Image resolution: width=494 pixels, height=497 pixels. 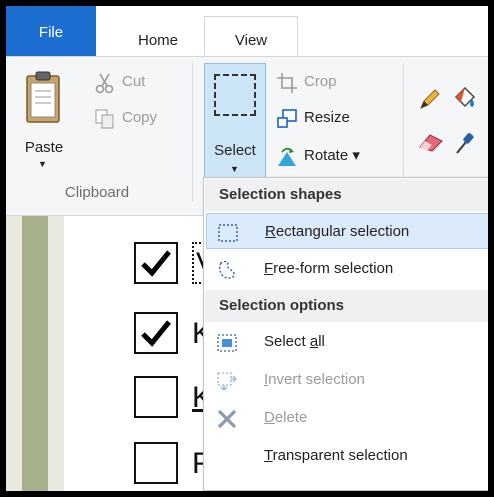 I want to click on menu-item-label: Rectangular selection, so click(x=337, y=231).